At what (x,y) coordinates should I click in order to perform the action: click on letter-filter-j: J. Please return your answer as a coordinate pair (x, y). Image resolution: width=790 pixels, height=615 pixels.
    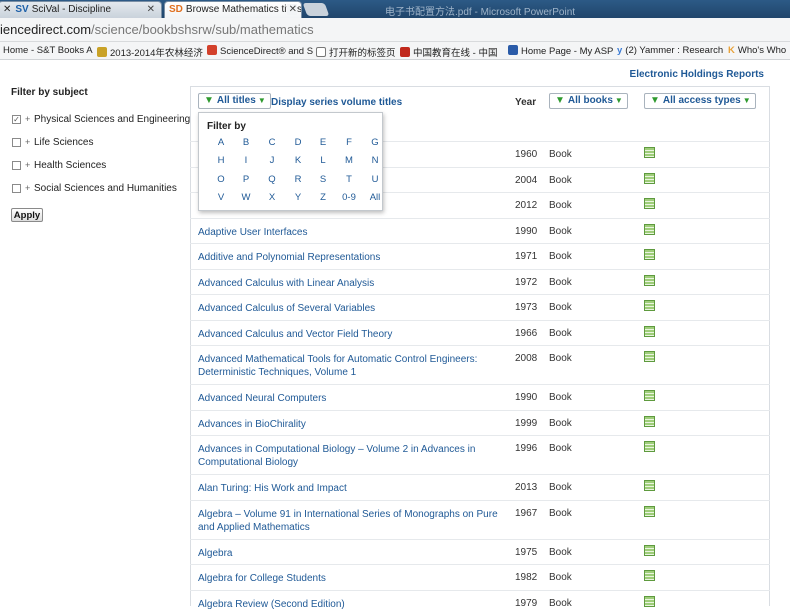
    Looking at the image, I should click on (272, 160).